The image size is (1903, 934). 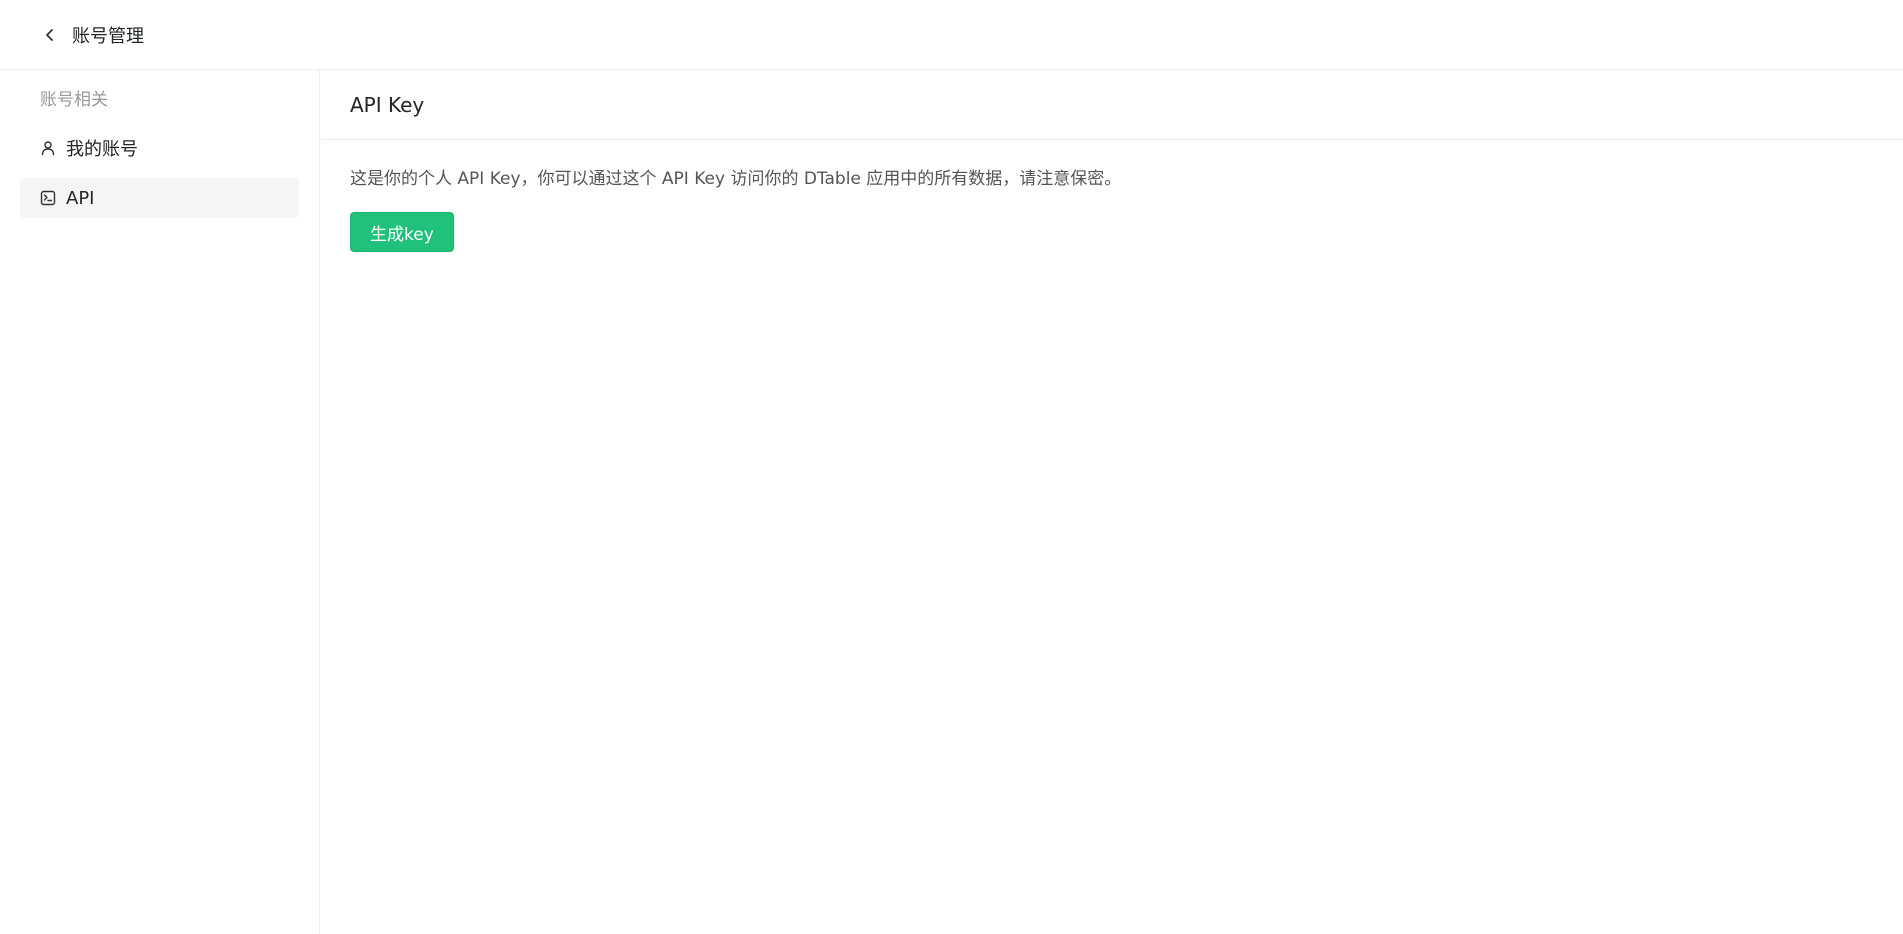 I want to click on sidebar-heading: 账号相关, so click(x=74, y=100).